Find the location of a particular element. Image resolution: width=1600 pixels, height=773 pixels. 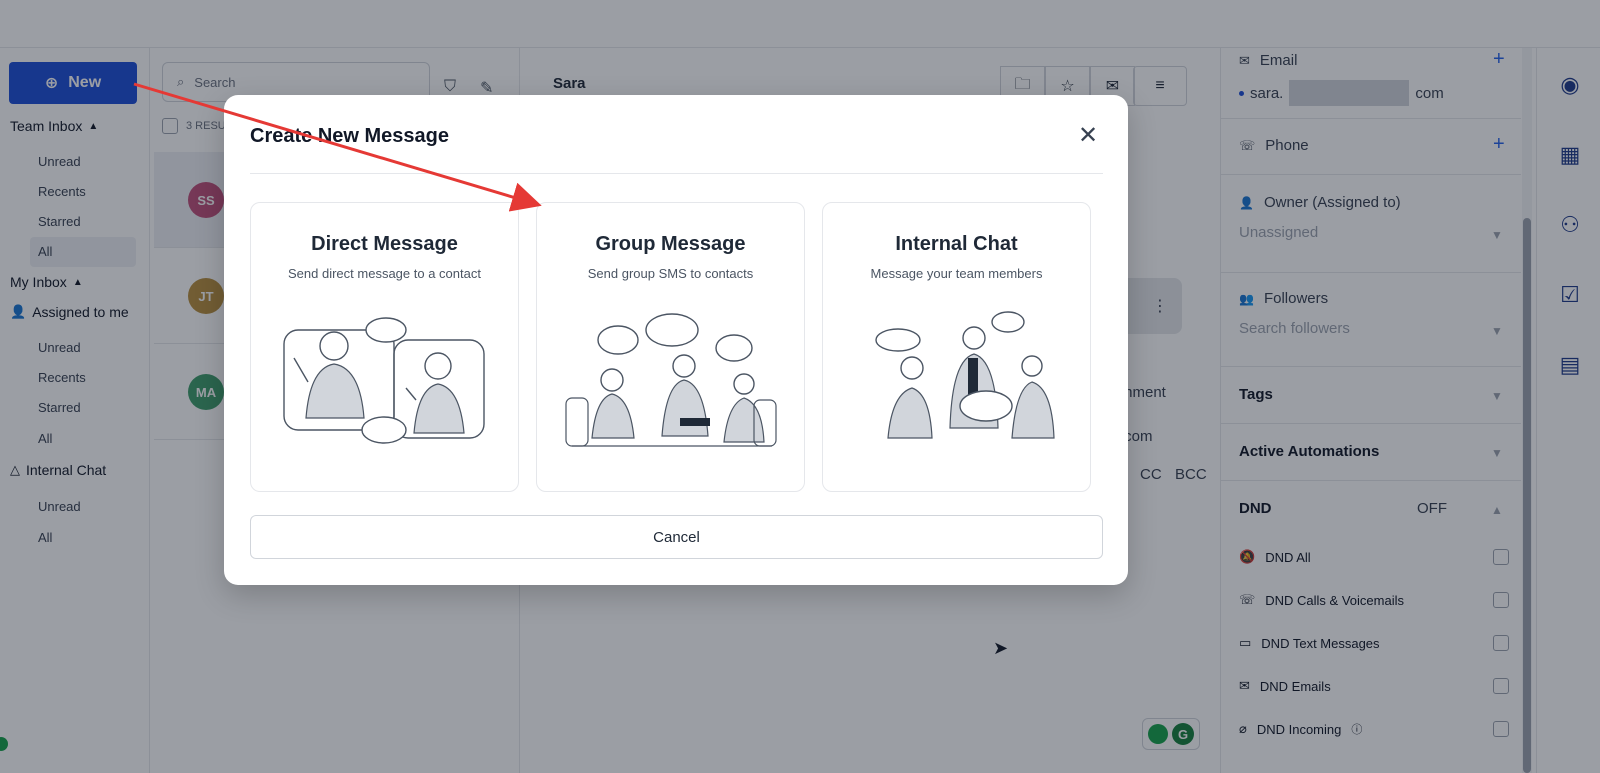

card-subtitle: Send direct message to a contact is located at coordinates (384, 273).